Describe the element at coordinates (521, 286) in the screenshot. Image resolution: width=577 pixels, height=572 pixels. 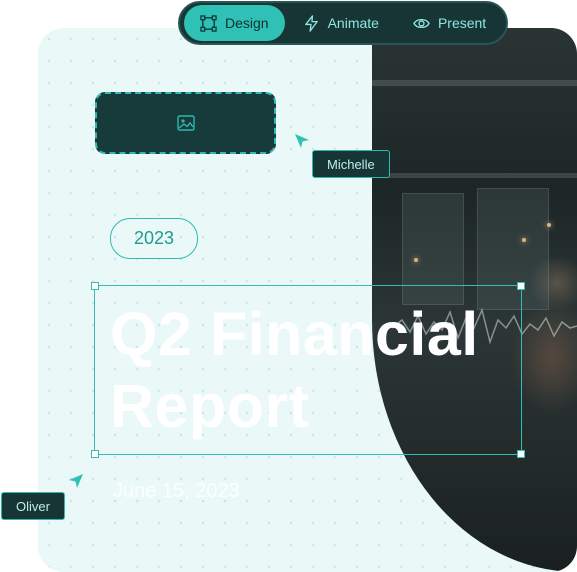
I see `resize-handle-top-right` at that location.